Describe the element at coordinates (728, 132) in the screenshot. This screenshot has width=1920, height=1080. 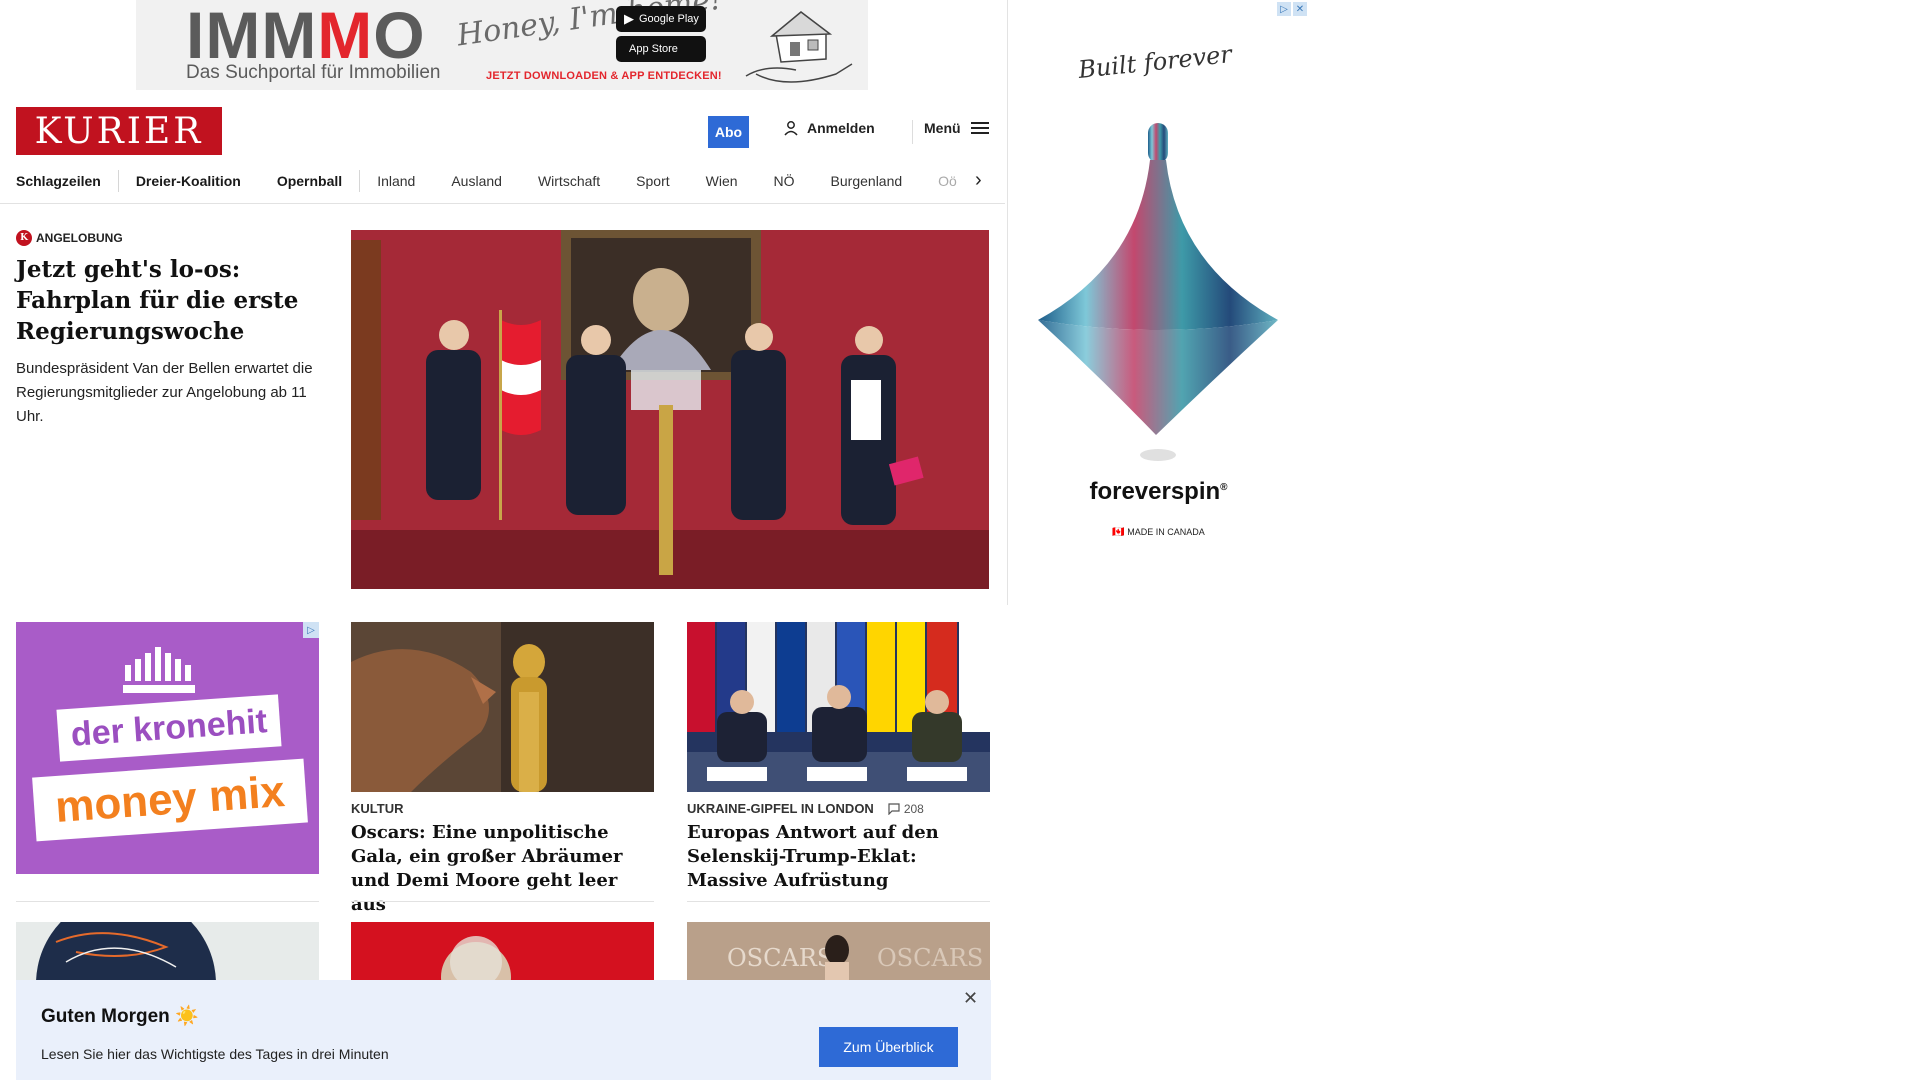
I see `abo-button: Abo` at that location.